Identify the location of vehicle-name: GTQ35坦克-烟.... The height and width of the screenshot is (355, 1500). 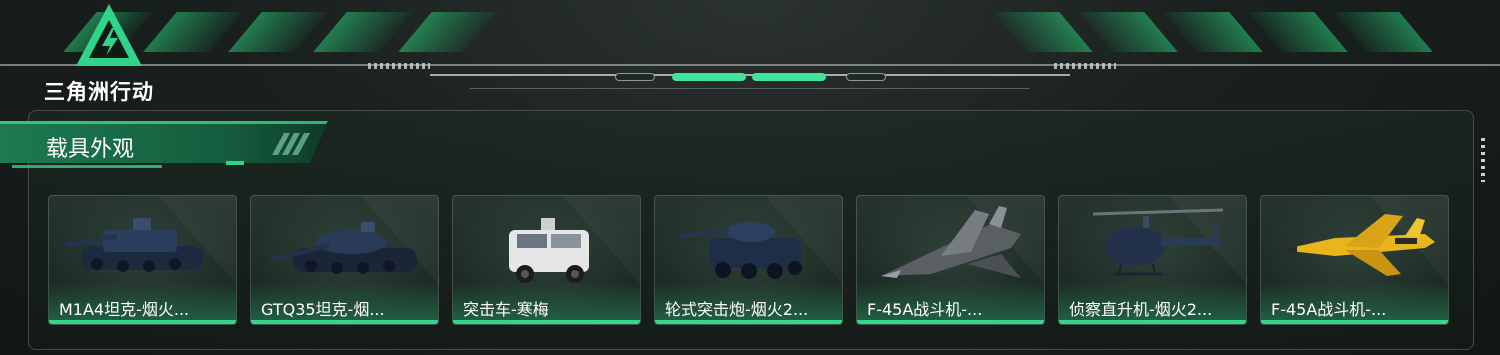
(323, 309).